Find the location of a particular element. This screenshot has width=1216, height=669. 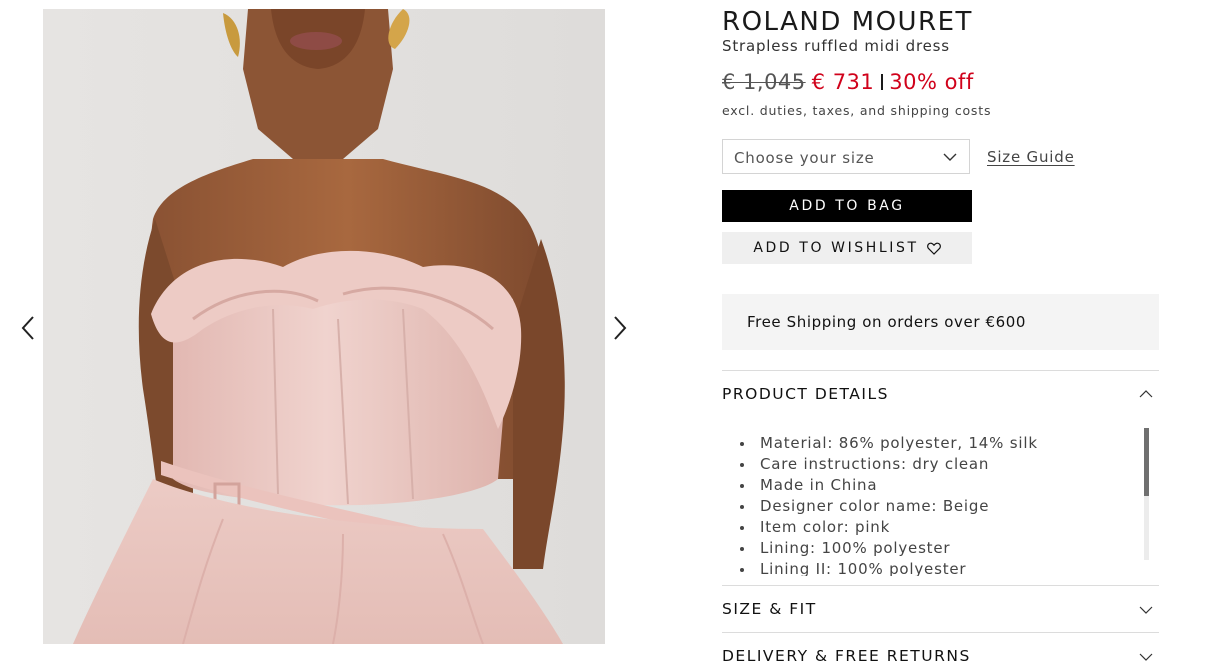

product-details-header: PRODUCT DETAILS is located at coordinates (805, 394).